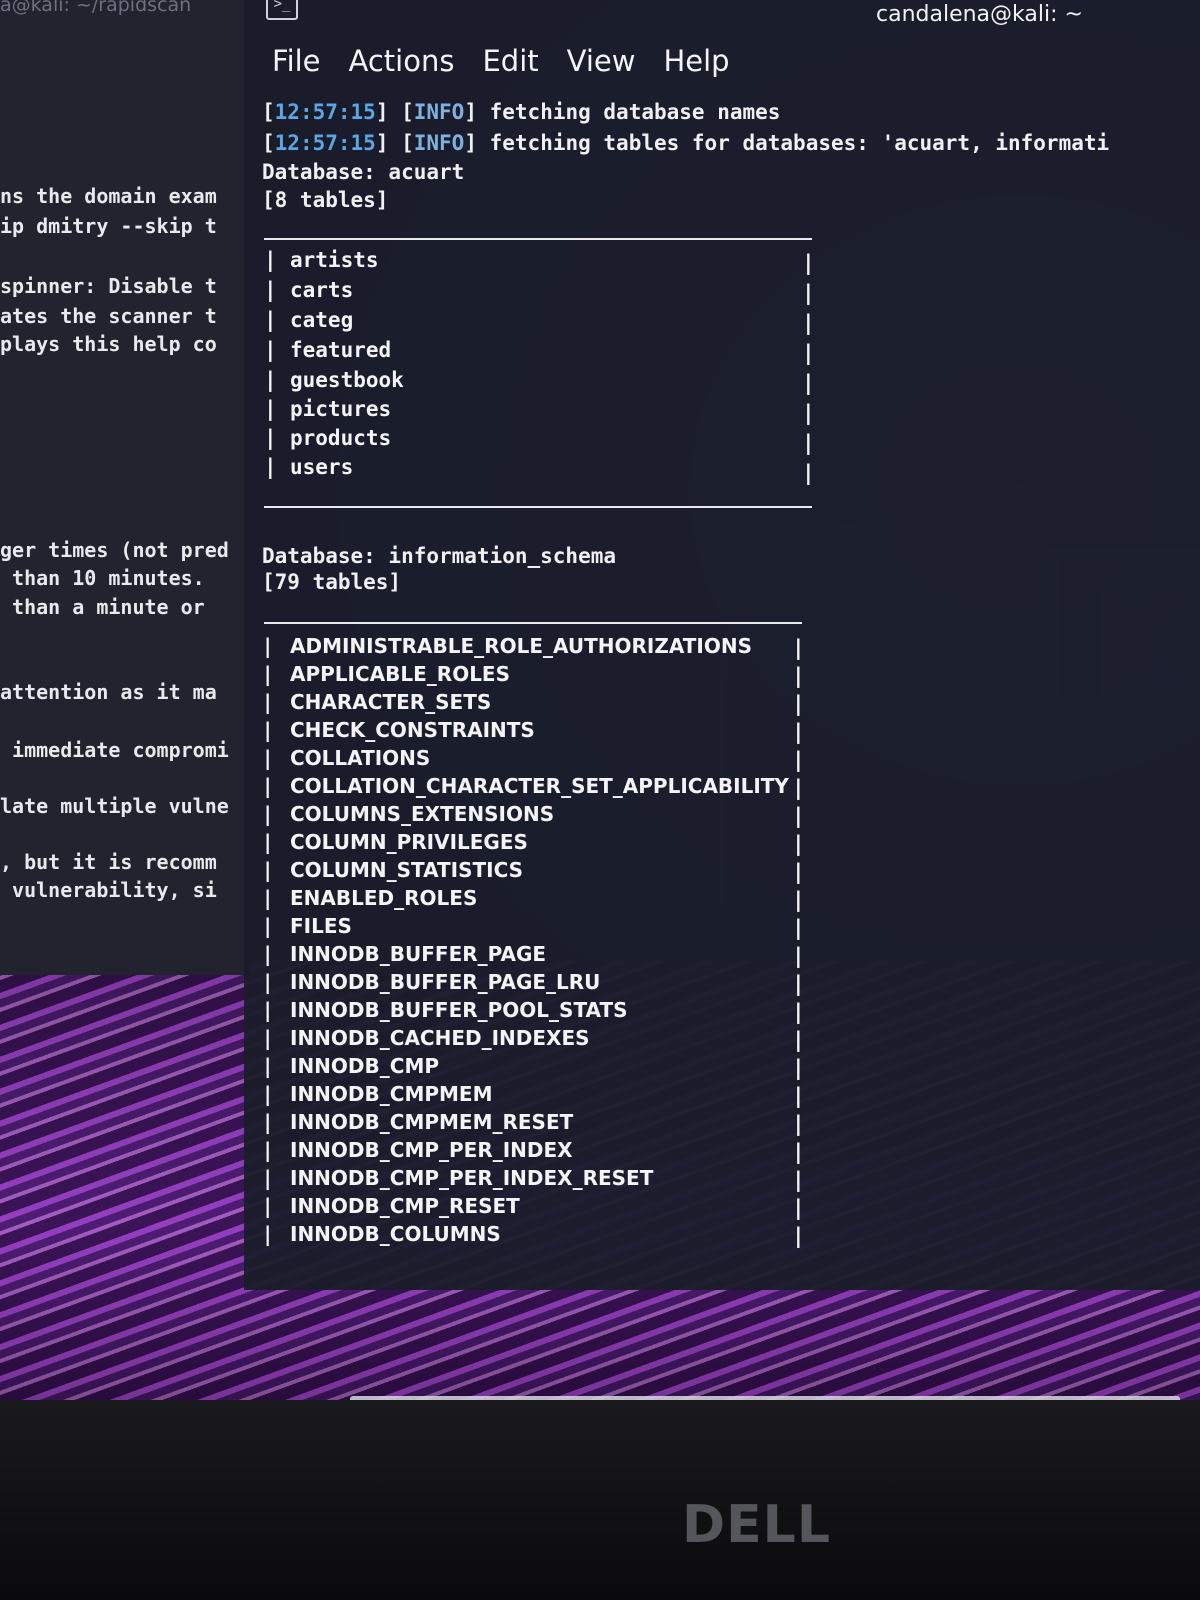 The image size is (1200, 1600). I want to click on laptop-bezel, so click(600, 1500).